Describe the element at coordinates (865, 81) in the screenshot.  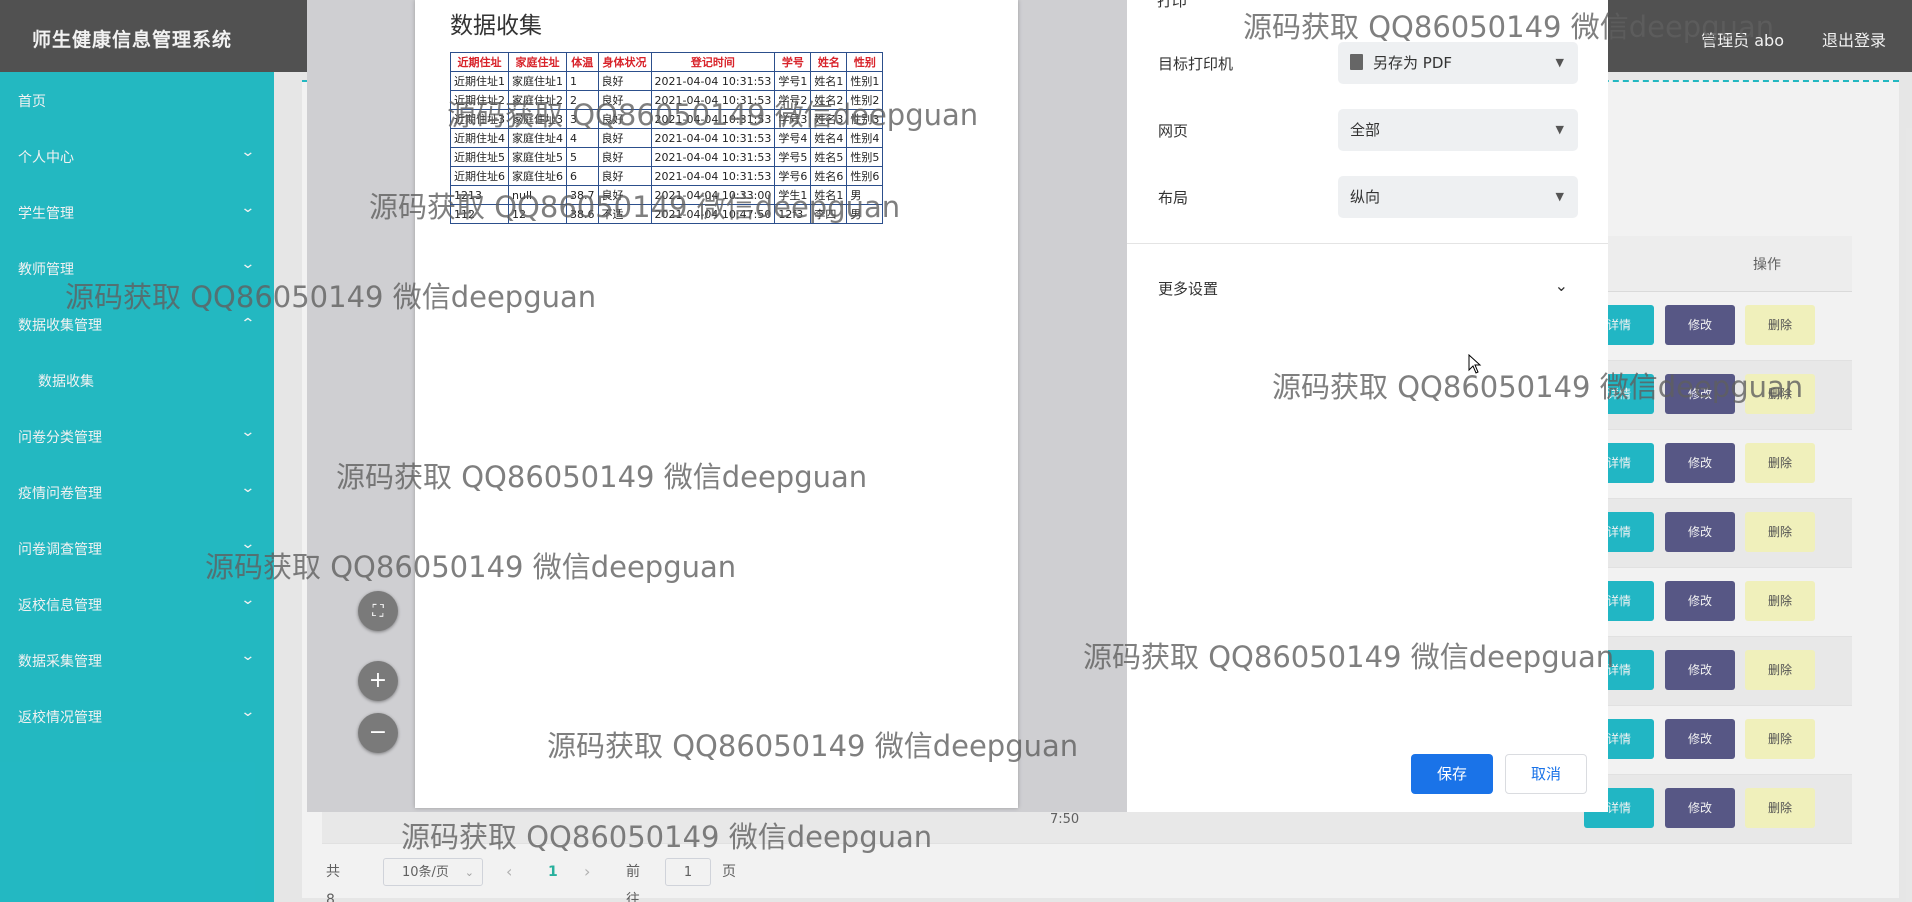
I see `document-table-cell: 性别1` at that location.